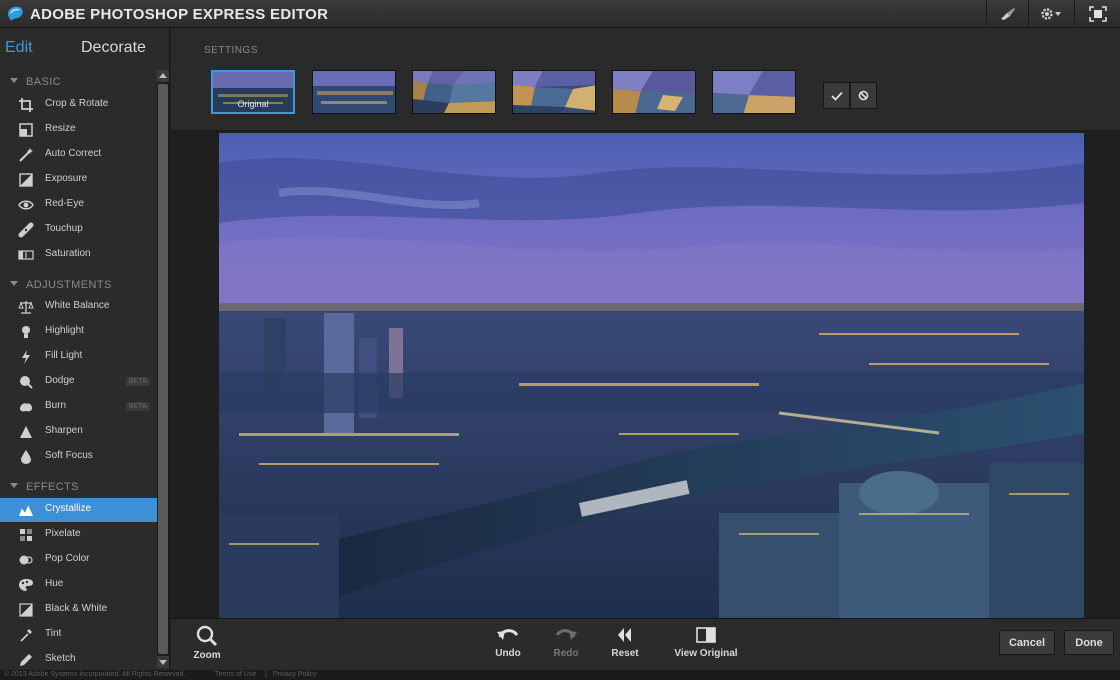  I want to click on preset-original: Original, so click(253, 92).